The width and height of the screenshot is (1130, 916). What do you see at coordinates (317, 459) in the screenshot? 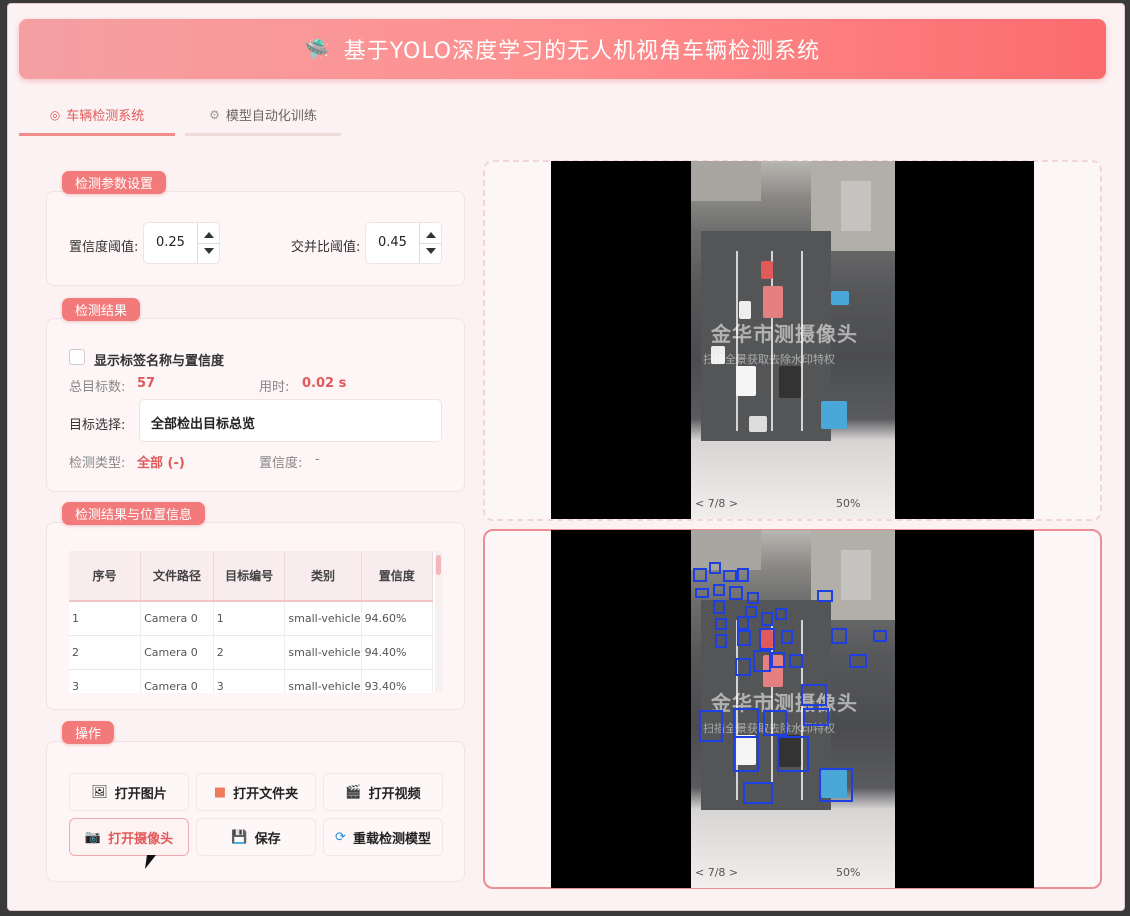
I see `confidence-value: -` at bounding box center [317, 459].